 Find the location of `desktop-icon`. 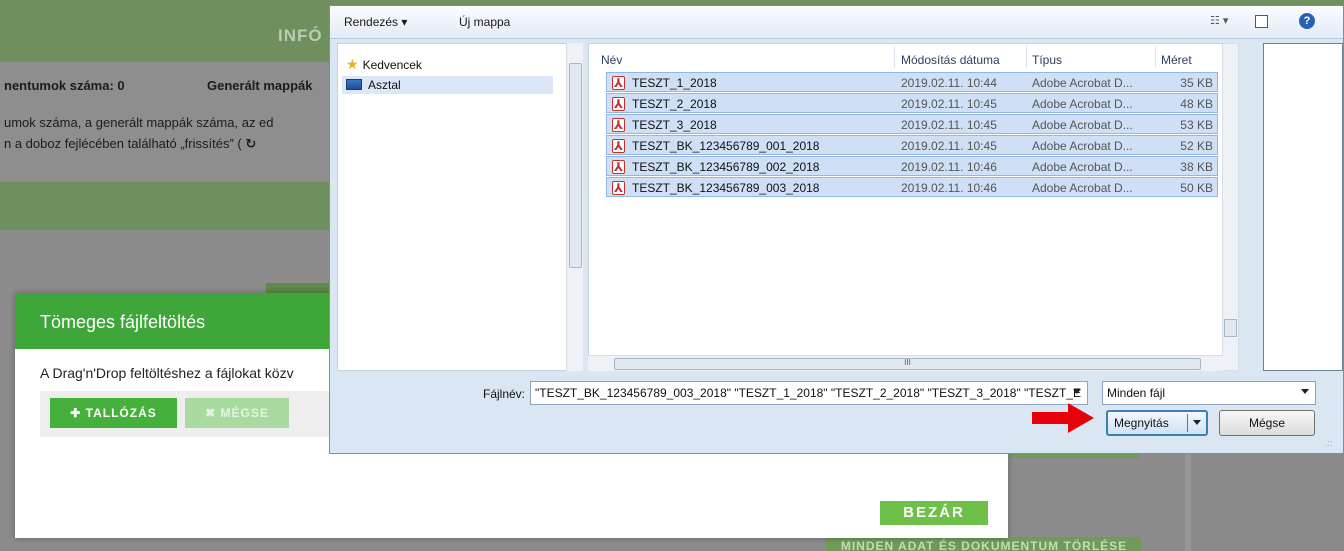

desktop-icon is located at coordinates (354, 84).